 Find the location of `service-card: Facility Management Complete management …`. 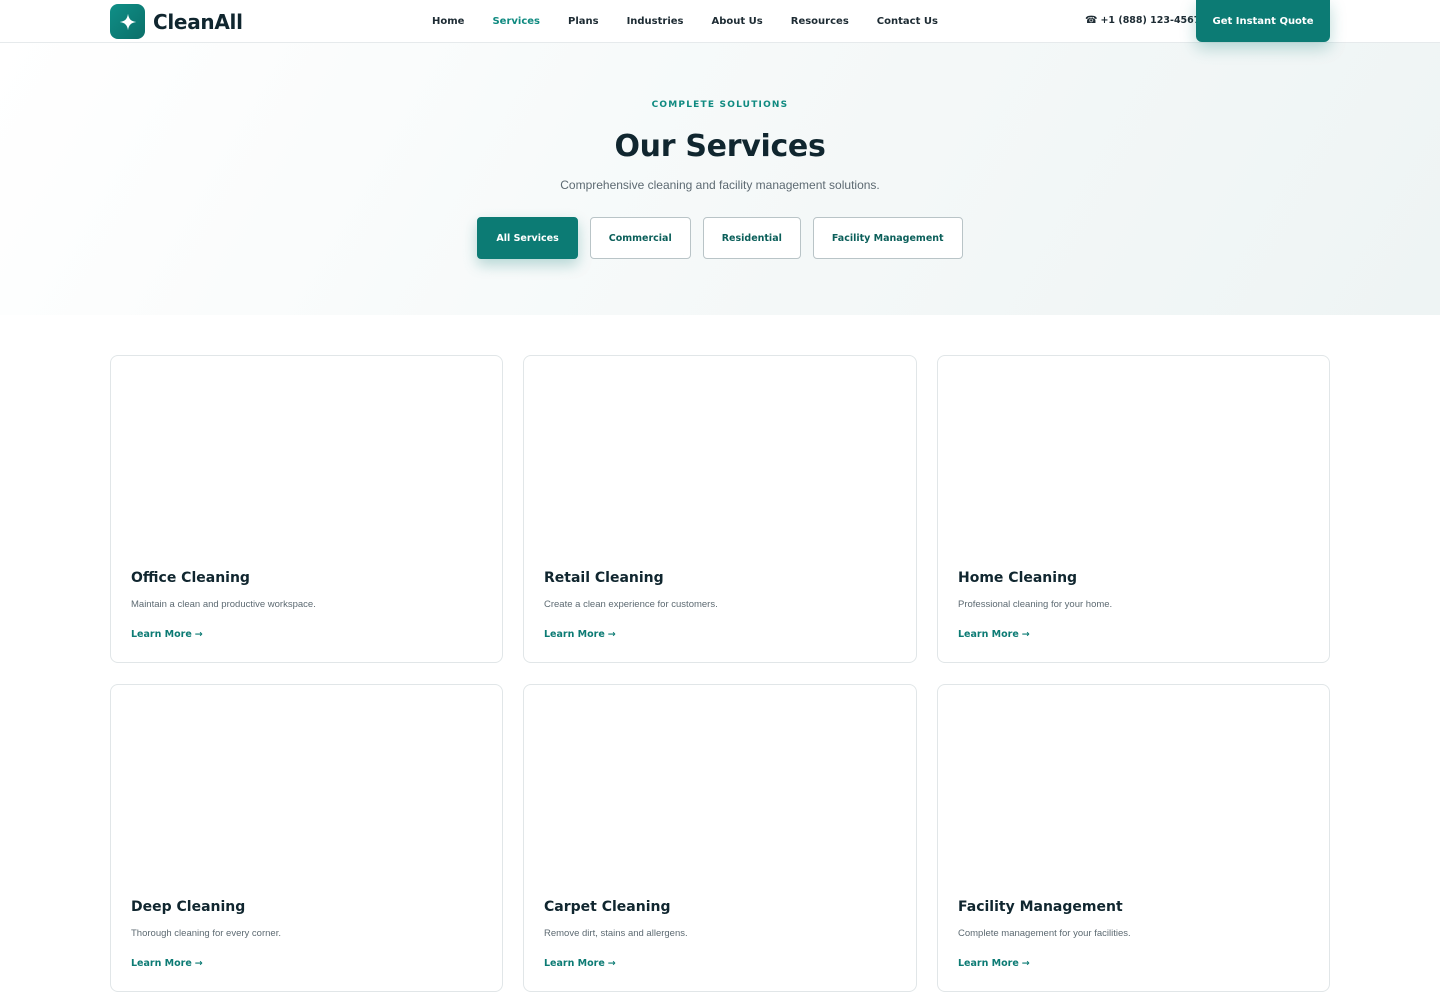

service-card: Facility Management Complete management … is located at coordinates (1133, 838).